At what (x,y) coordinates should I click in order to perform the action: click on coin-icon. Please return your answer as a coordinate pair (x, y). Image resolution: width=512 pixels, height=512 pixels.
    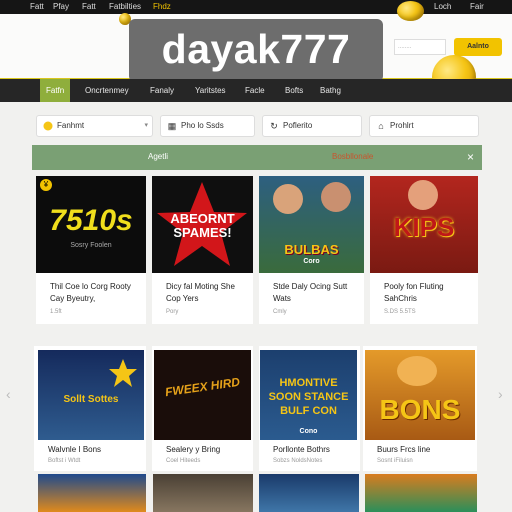
    Looking at the image, I should click on (48, 126).